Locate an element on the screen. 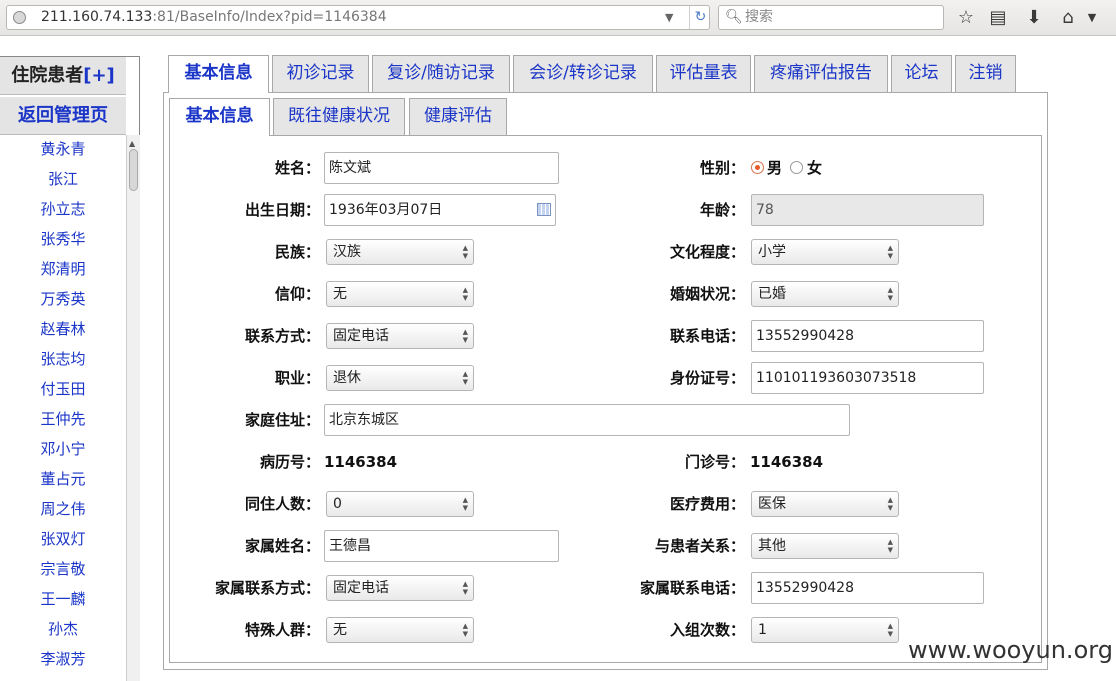  patient-link: 张双灯 is located at coordinates (63, 539).